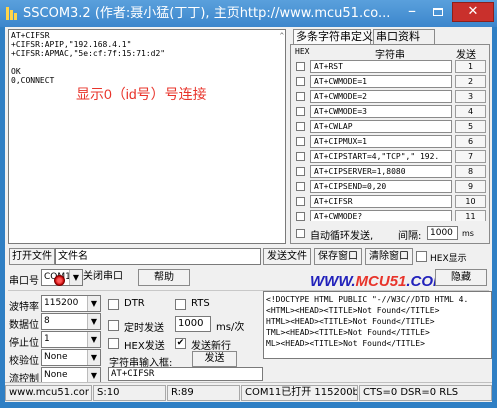  Describe the element at coordinates (24, 325) in the screenshot. I see `databits-label: 数据位` at that location.